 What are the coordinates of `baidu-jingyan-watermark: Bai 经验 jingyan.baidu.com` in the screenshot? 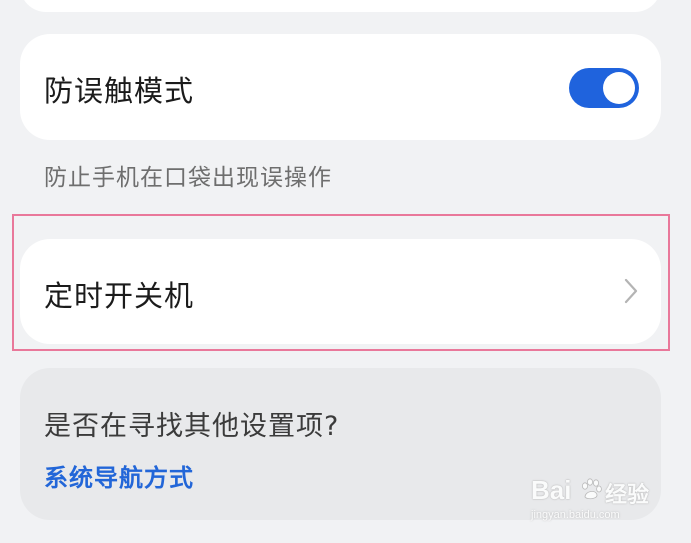 It's located at (593, 500).